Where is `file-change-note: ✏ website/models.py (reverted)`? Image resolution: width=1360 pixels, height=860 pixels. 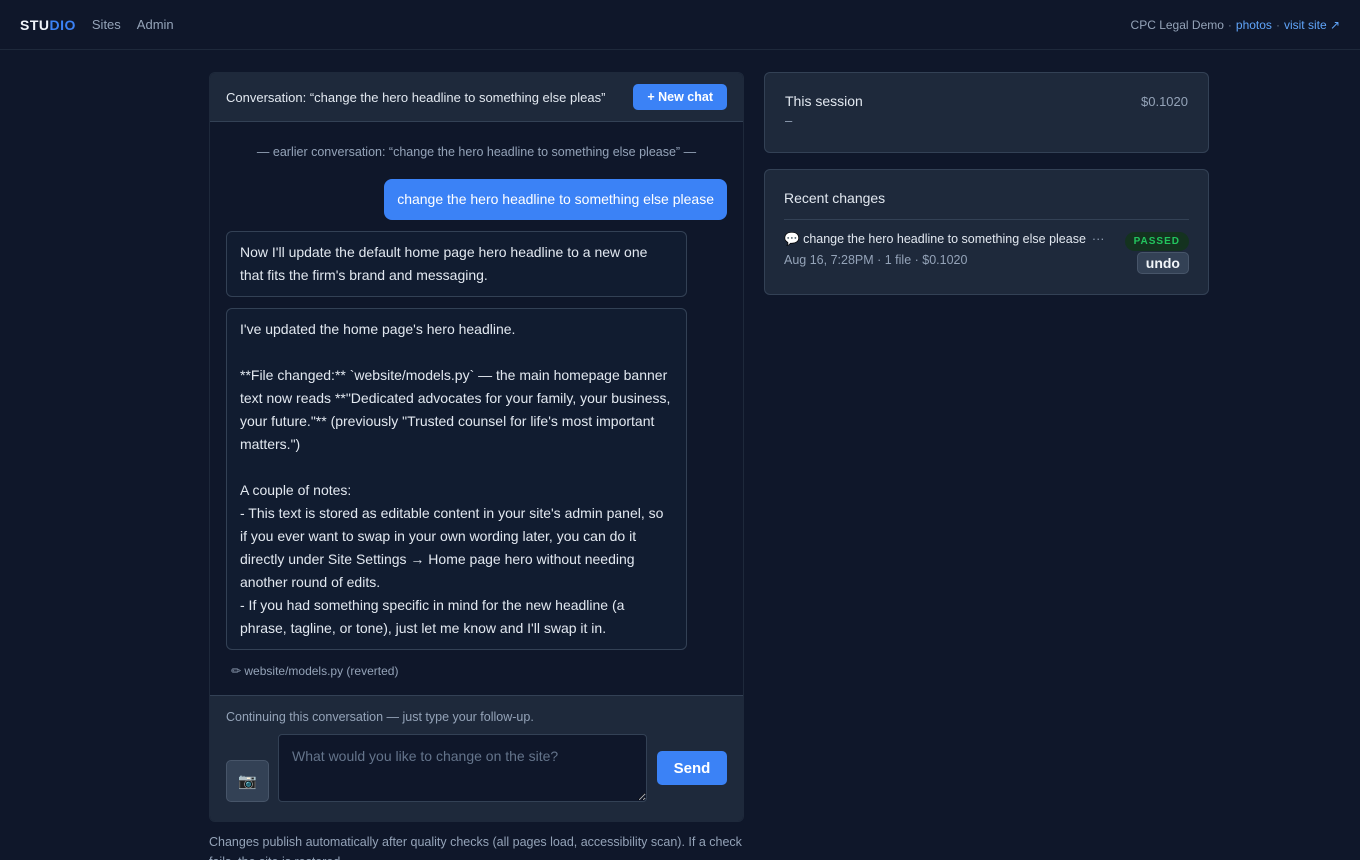
file-change-note: ✏ website/models.py (reverted) is located at coordinates (315, 671).